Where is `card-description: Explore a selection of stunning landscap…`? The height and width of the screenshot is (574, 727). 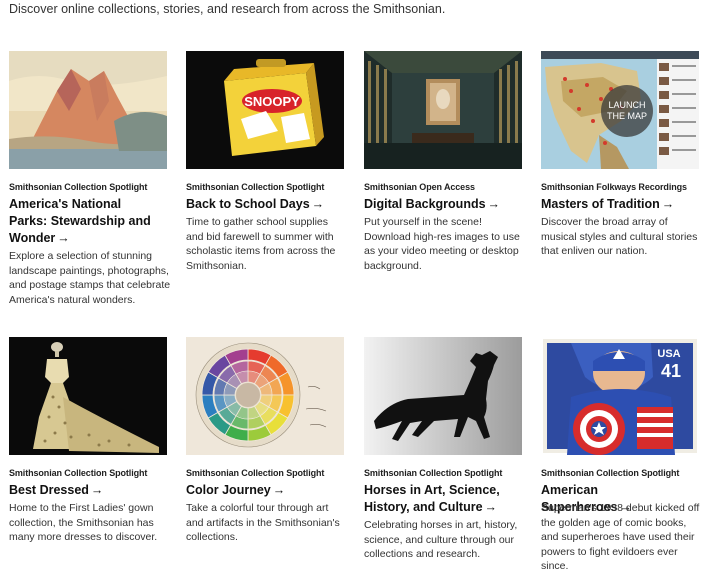 card-description: Explore a selection of stunning landscap… is located at coordinates (90, 278).